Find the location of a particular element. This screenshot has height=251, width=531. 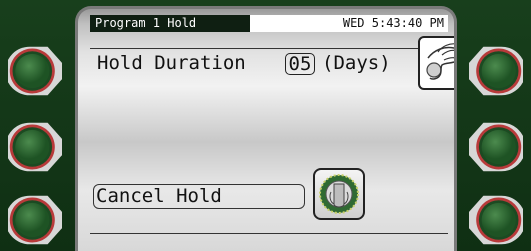

hold-duration-unit: (Days) is located at coordinates (356, 63).